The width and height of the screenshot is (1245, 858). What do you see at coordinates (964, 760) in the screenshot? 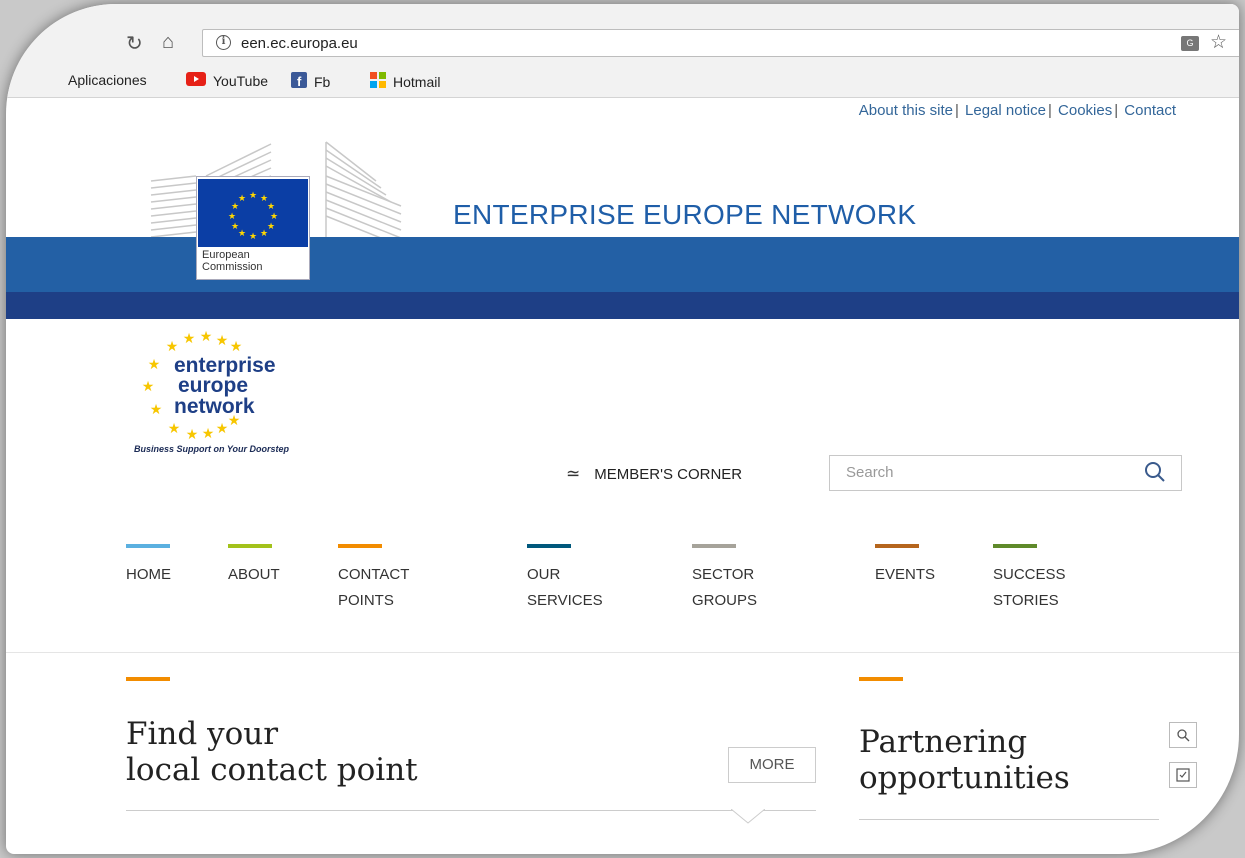
I see `partnering-section-title: Partnering opportunities` at bounding box center [964, 760].